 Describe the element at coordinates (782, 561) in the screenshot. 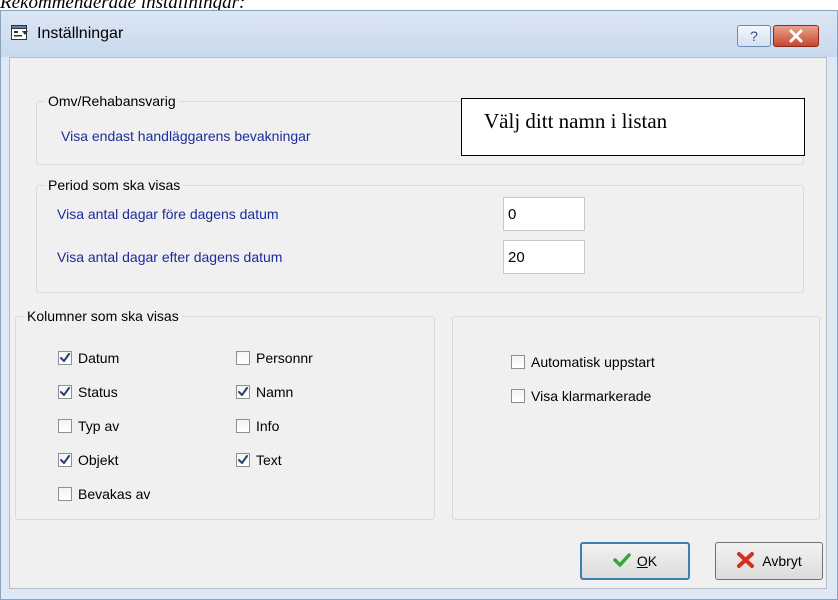

I see `cancel-label: Avbryt` at that location.